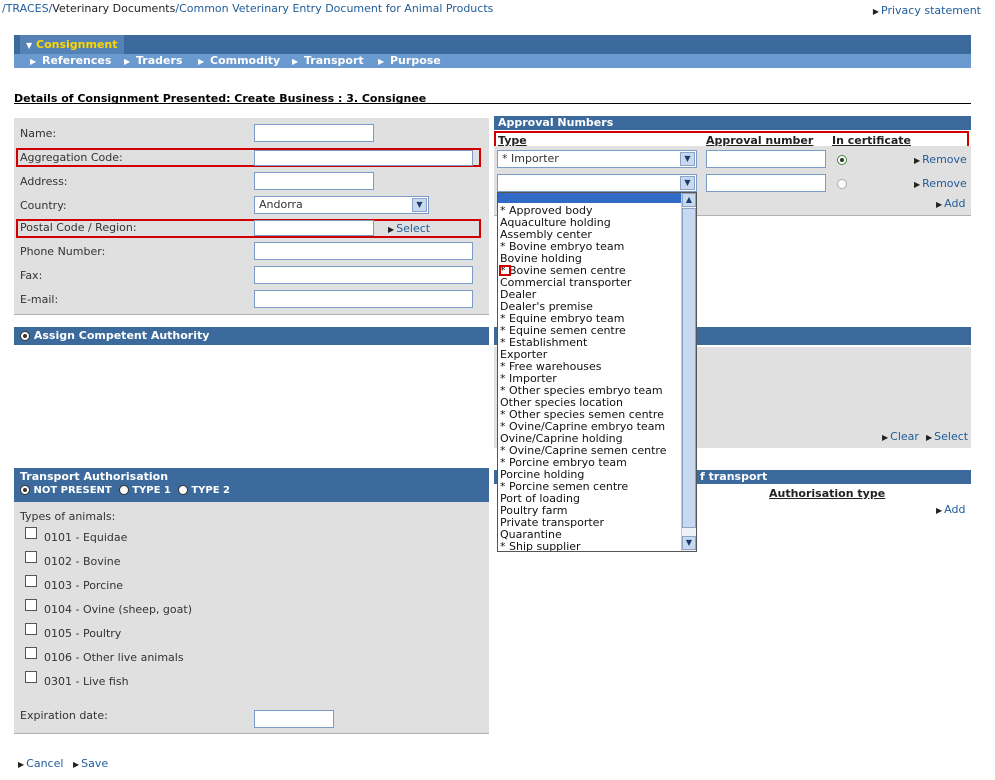 The image size is (995, 780). Describe the element at coordinates (210, 490) in the screenshot. I see `type2-label: TYPE 2` at that location.